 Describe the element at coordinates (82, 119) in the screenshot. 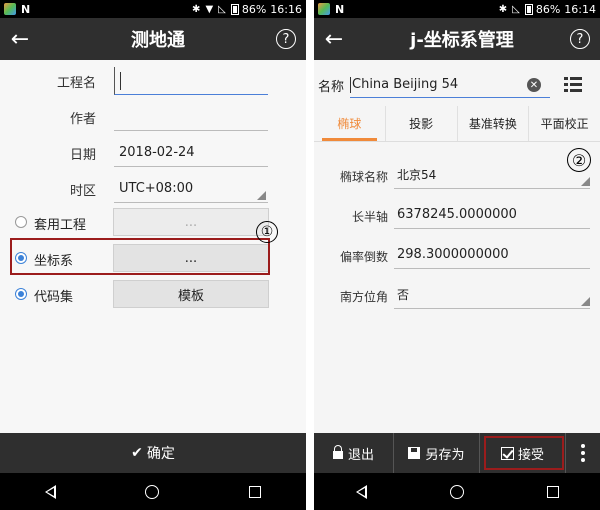

I see `author-label: 作者` at that location.